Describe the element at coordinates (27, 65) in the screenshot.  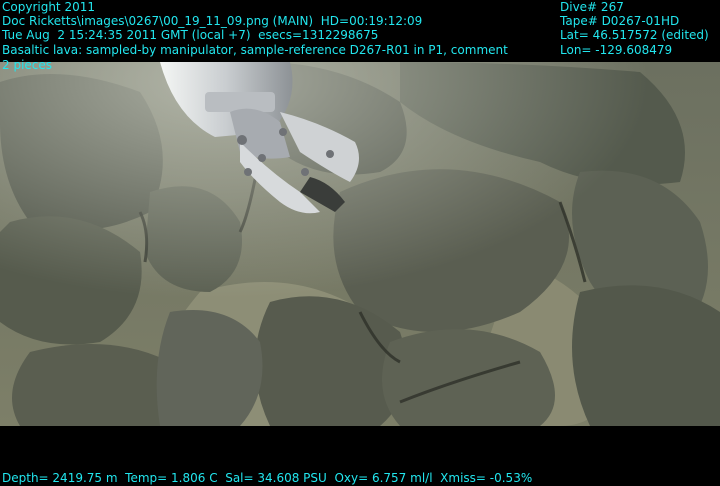
I see `overlay-comment-continuation: 2 pieces` at that location.